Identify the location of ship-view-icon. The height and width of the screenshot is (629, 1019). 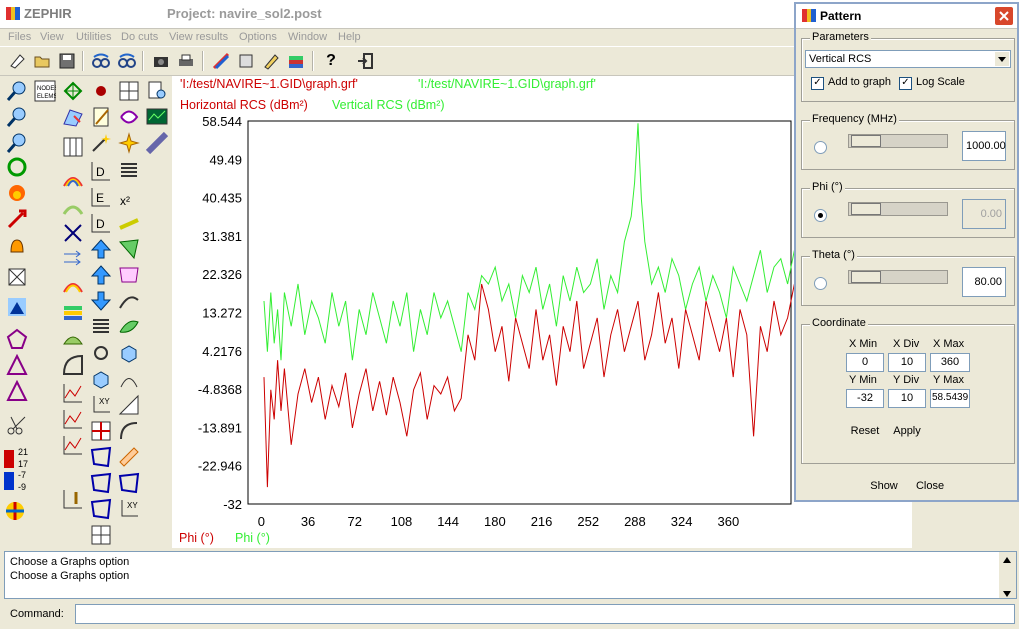
(17, 307).